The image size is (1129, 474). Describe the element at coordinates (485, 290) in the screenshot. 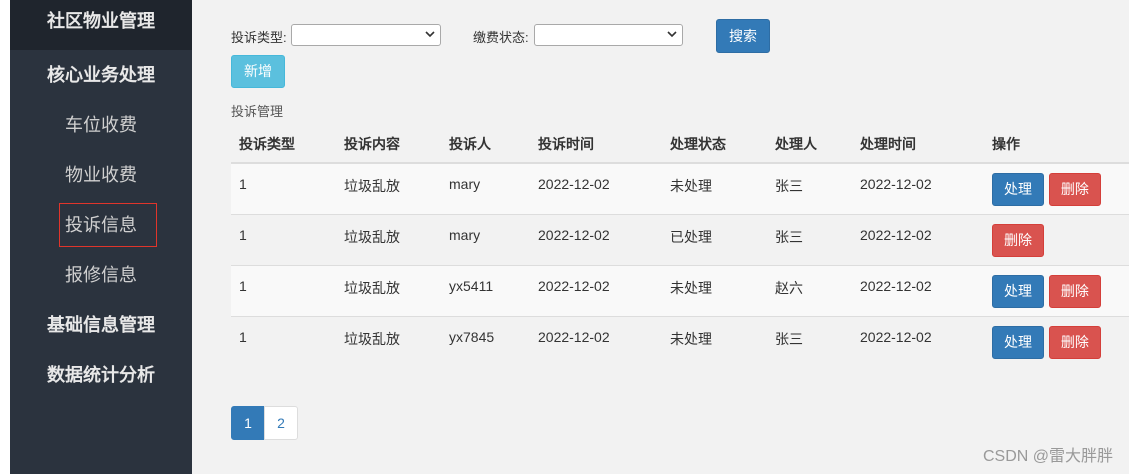

I see `cell-complainant: yx5411` at that location.